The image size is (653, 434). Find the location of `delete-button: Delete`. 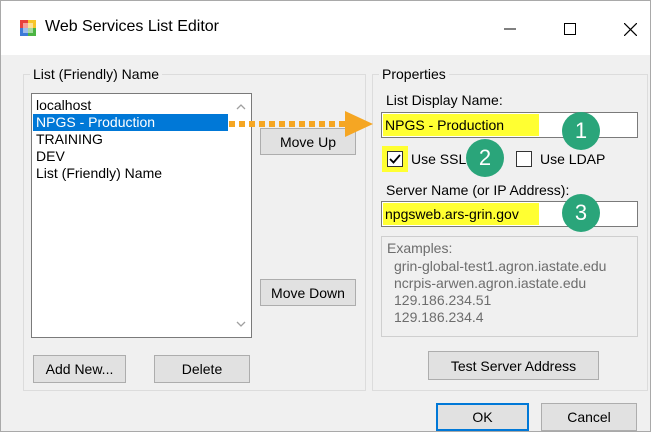

delete-button: Delete is located at coordinates (202, 369).